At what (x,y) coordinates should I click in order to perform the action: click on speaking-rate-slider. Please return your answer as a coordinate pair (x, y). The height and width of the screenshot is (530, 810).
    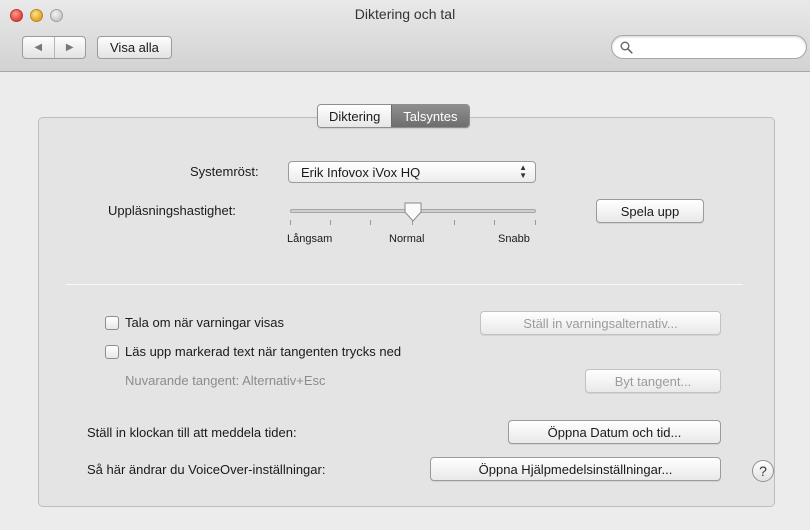
    Looking at the image, I should click on (413, 213).